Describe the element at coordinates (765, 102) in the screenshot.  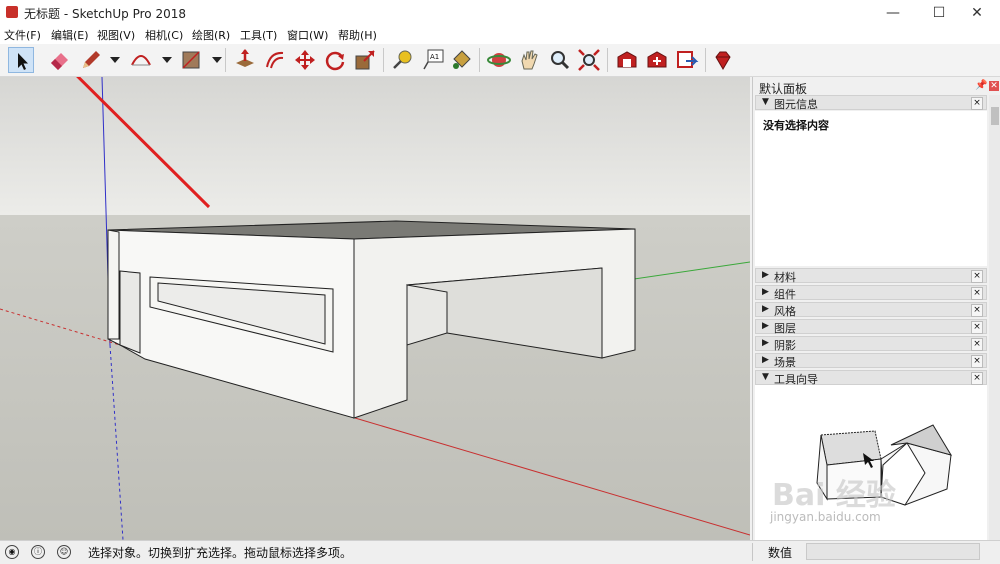
I see `expanded-arrow-icon: ▼` at that location.